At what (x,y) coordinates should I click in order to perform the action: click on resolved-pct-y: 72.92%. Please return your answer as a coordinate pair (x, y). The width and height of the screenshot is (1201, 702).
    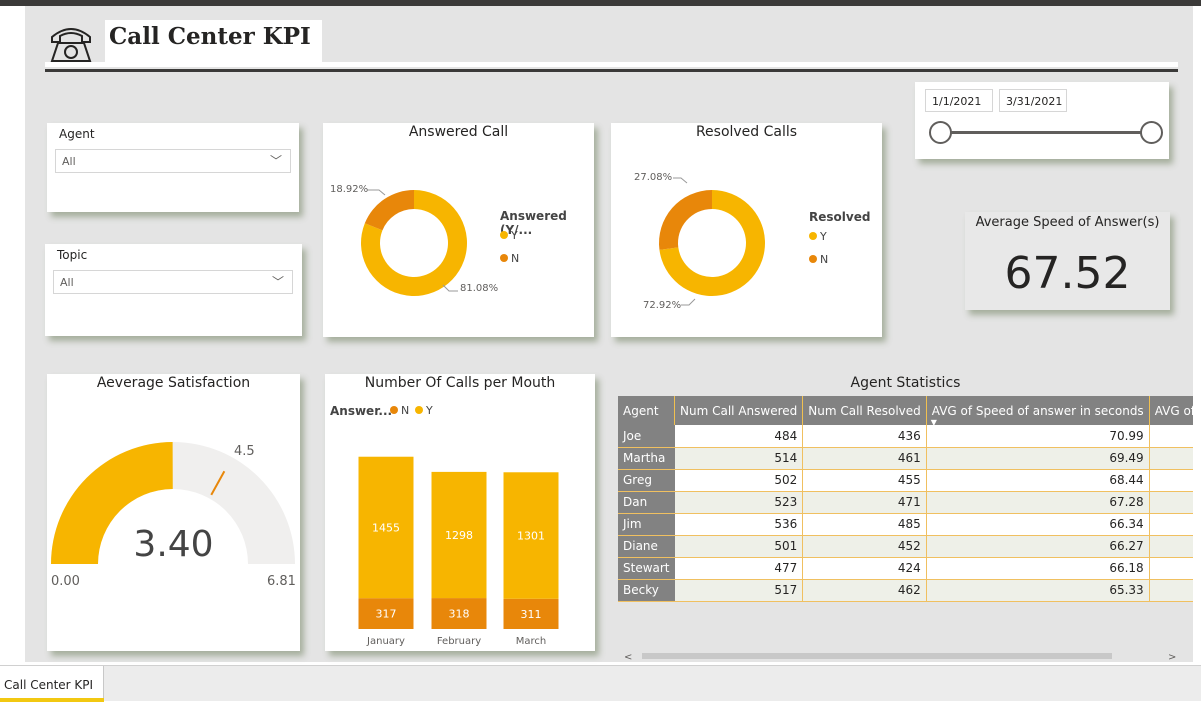
    Looking at the image, I should click on (662, 305).